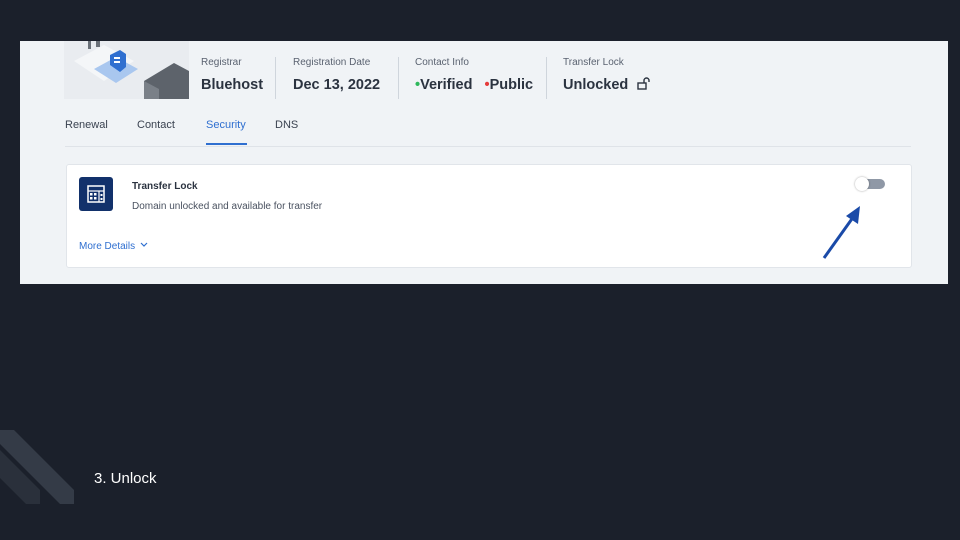  I want to click on more-details-link: More Details, so click(113, 246).